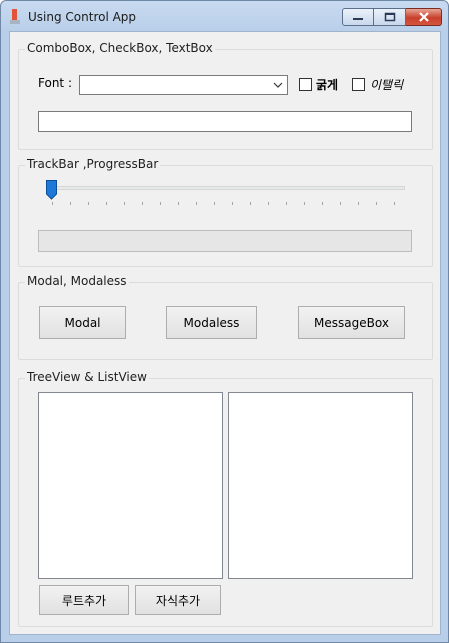 This screenshot has width=449, height=643. Describe the element at coordinates (227, 188) in the screenshot. I see `trackbar-channel` at that location.